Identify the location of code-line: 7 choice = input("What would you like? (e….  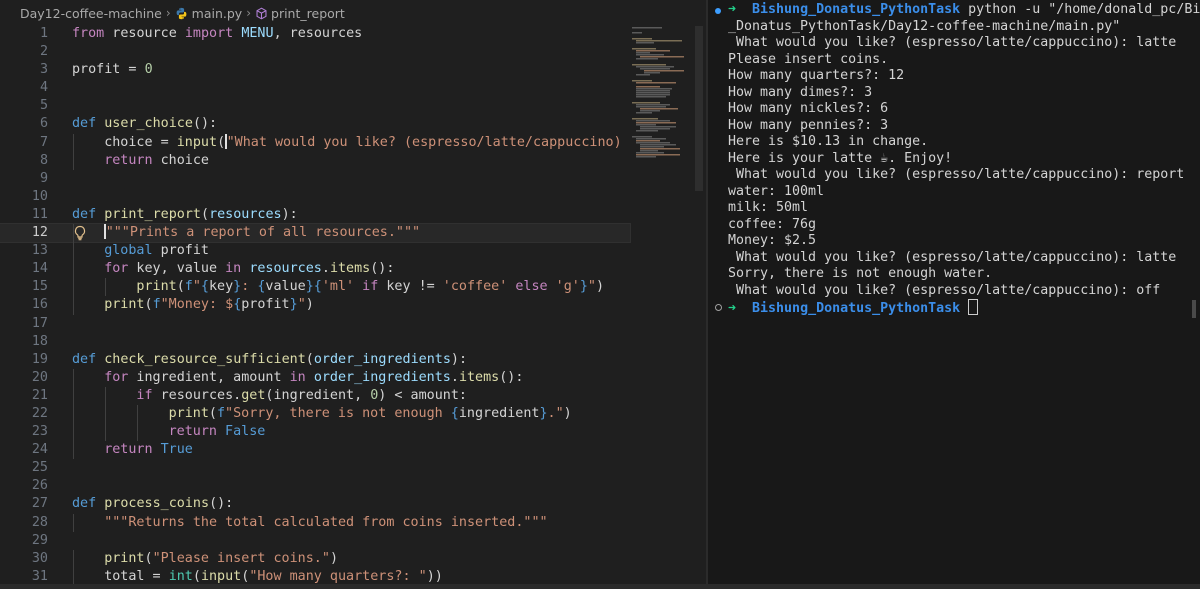
(315, 142).